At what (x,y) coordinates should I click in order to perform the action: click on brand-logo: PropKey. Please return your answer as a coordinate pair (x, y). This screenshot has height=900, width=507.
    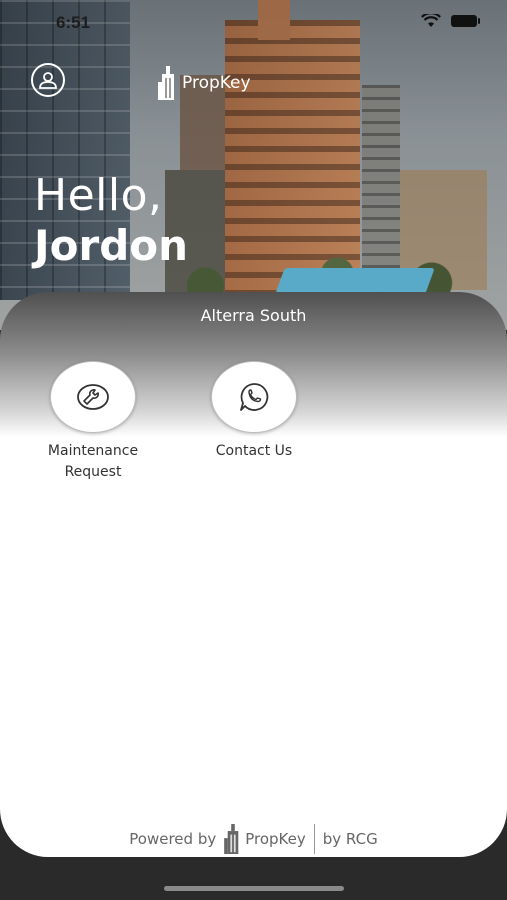
    Looking at the image, I should click on (204, 83).